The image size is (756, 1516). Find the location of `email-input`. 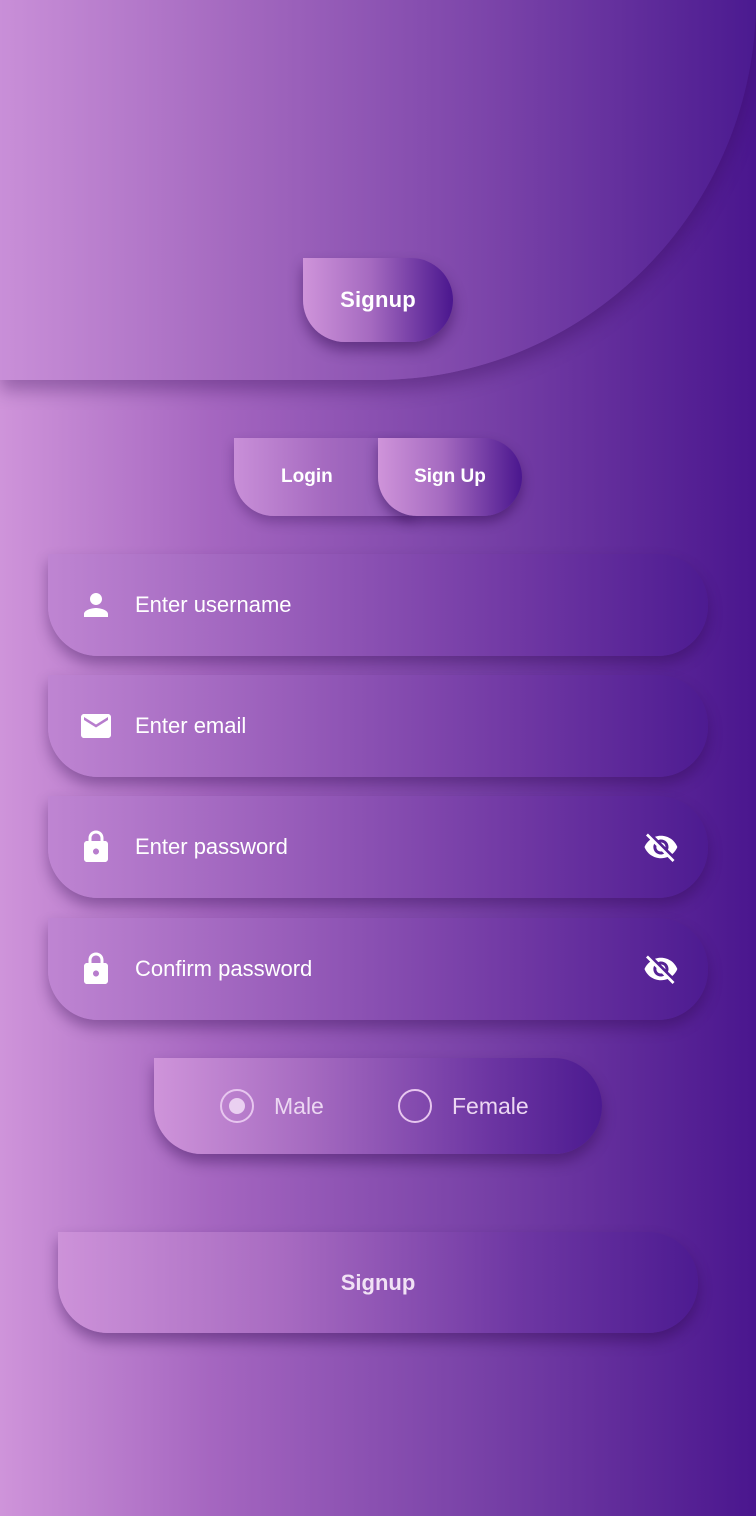

email-input is located at coordinates (375, 726).